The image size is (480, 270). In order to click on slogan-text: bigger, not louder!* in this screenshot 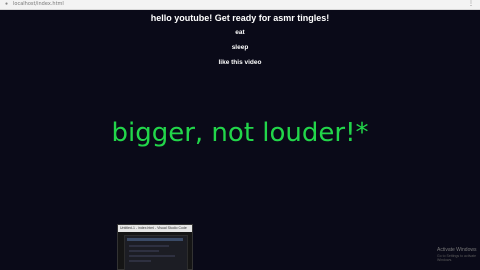, I will do `click(240, 133)`.